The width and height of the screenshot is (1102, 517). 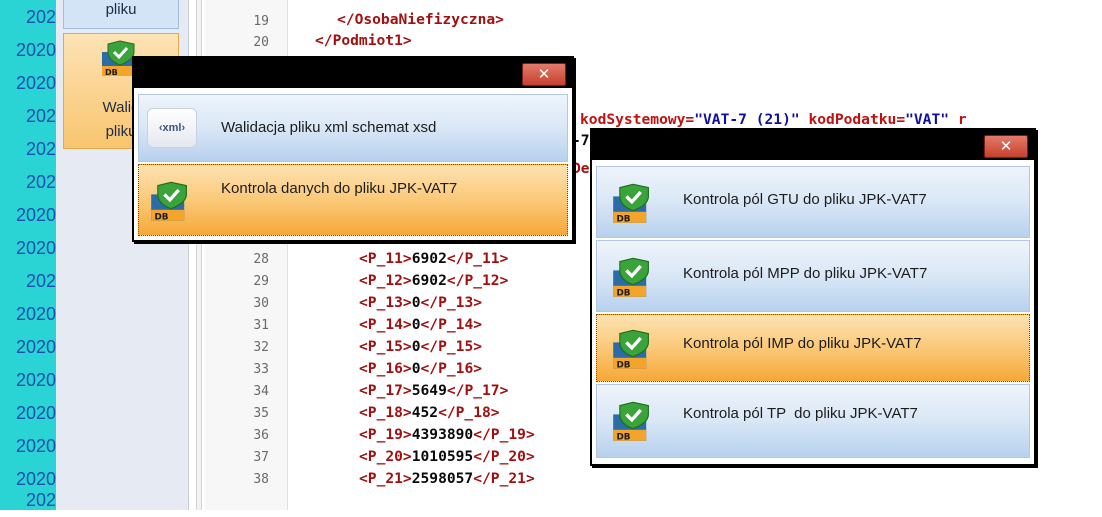 What do you see at coordinates (421, 324) in the screenshot?
I see `code-line: <P_14>0</P_14>` at bounding box center [421, 324].